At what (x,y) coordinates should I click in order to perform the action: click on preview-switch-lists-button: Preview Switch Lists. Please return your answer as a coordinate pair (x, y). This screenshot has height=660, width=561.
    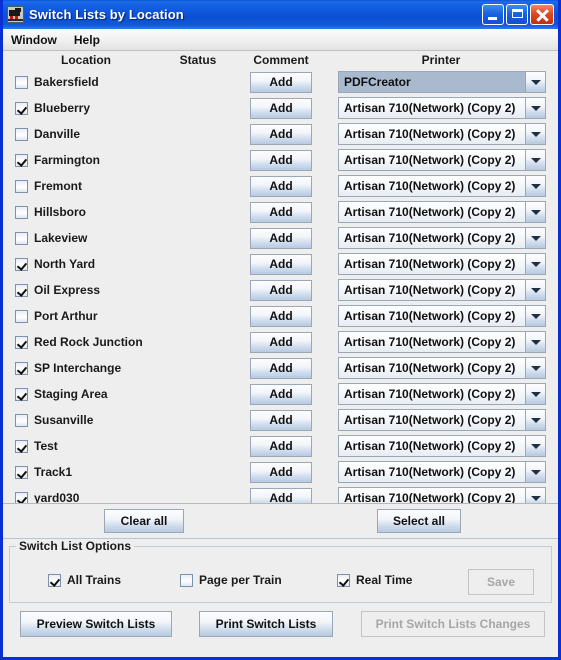
    Looking at the image, I should click on (96, 624).